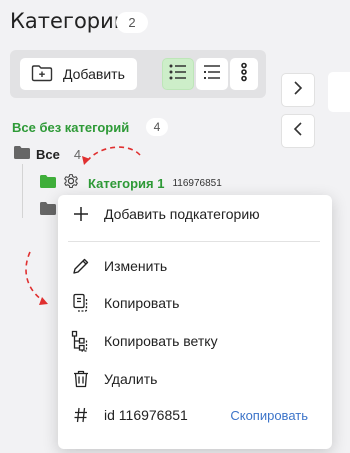 The image size is (350, 453). I want to click on menu-item-label: Копировать ветку, so click(161, 341).